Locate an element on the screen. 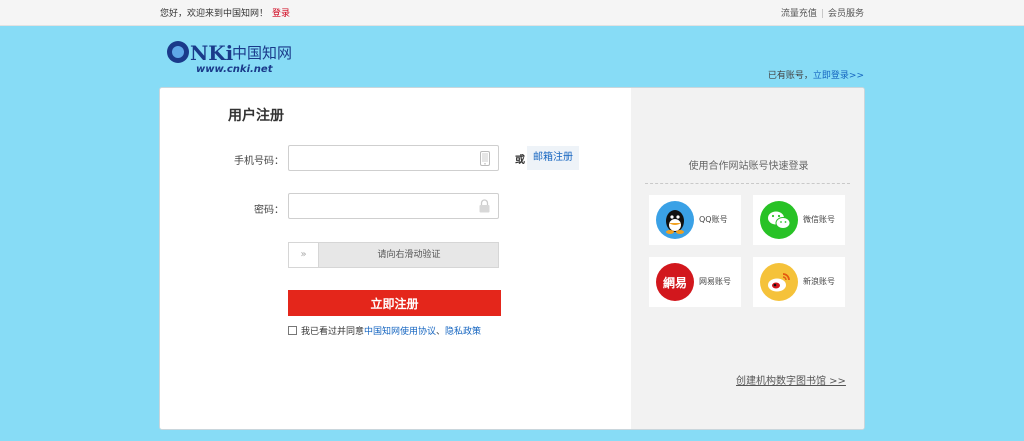 The height and width of the screenshot is (441, 1024). email-register-button: 邮箱注册 is located at coordinates (553, 158).